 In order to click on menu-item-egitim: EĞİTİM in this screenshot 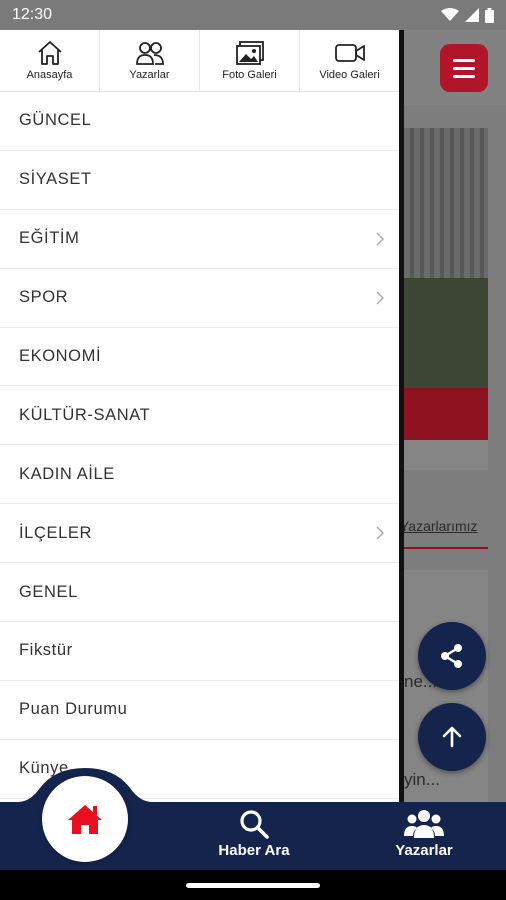, I will do `click(199, 239)`.